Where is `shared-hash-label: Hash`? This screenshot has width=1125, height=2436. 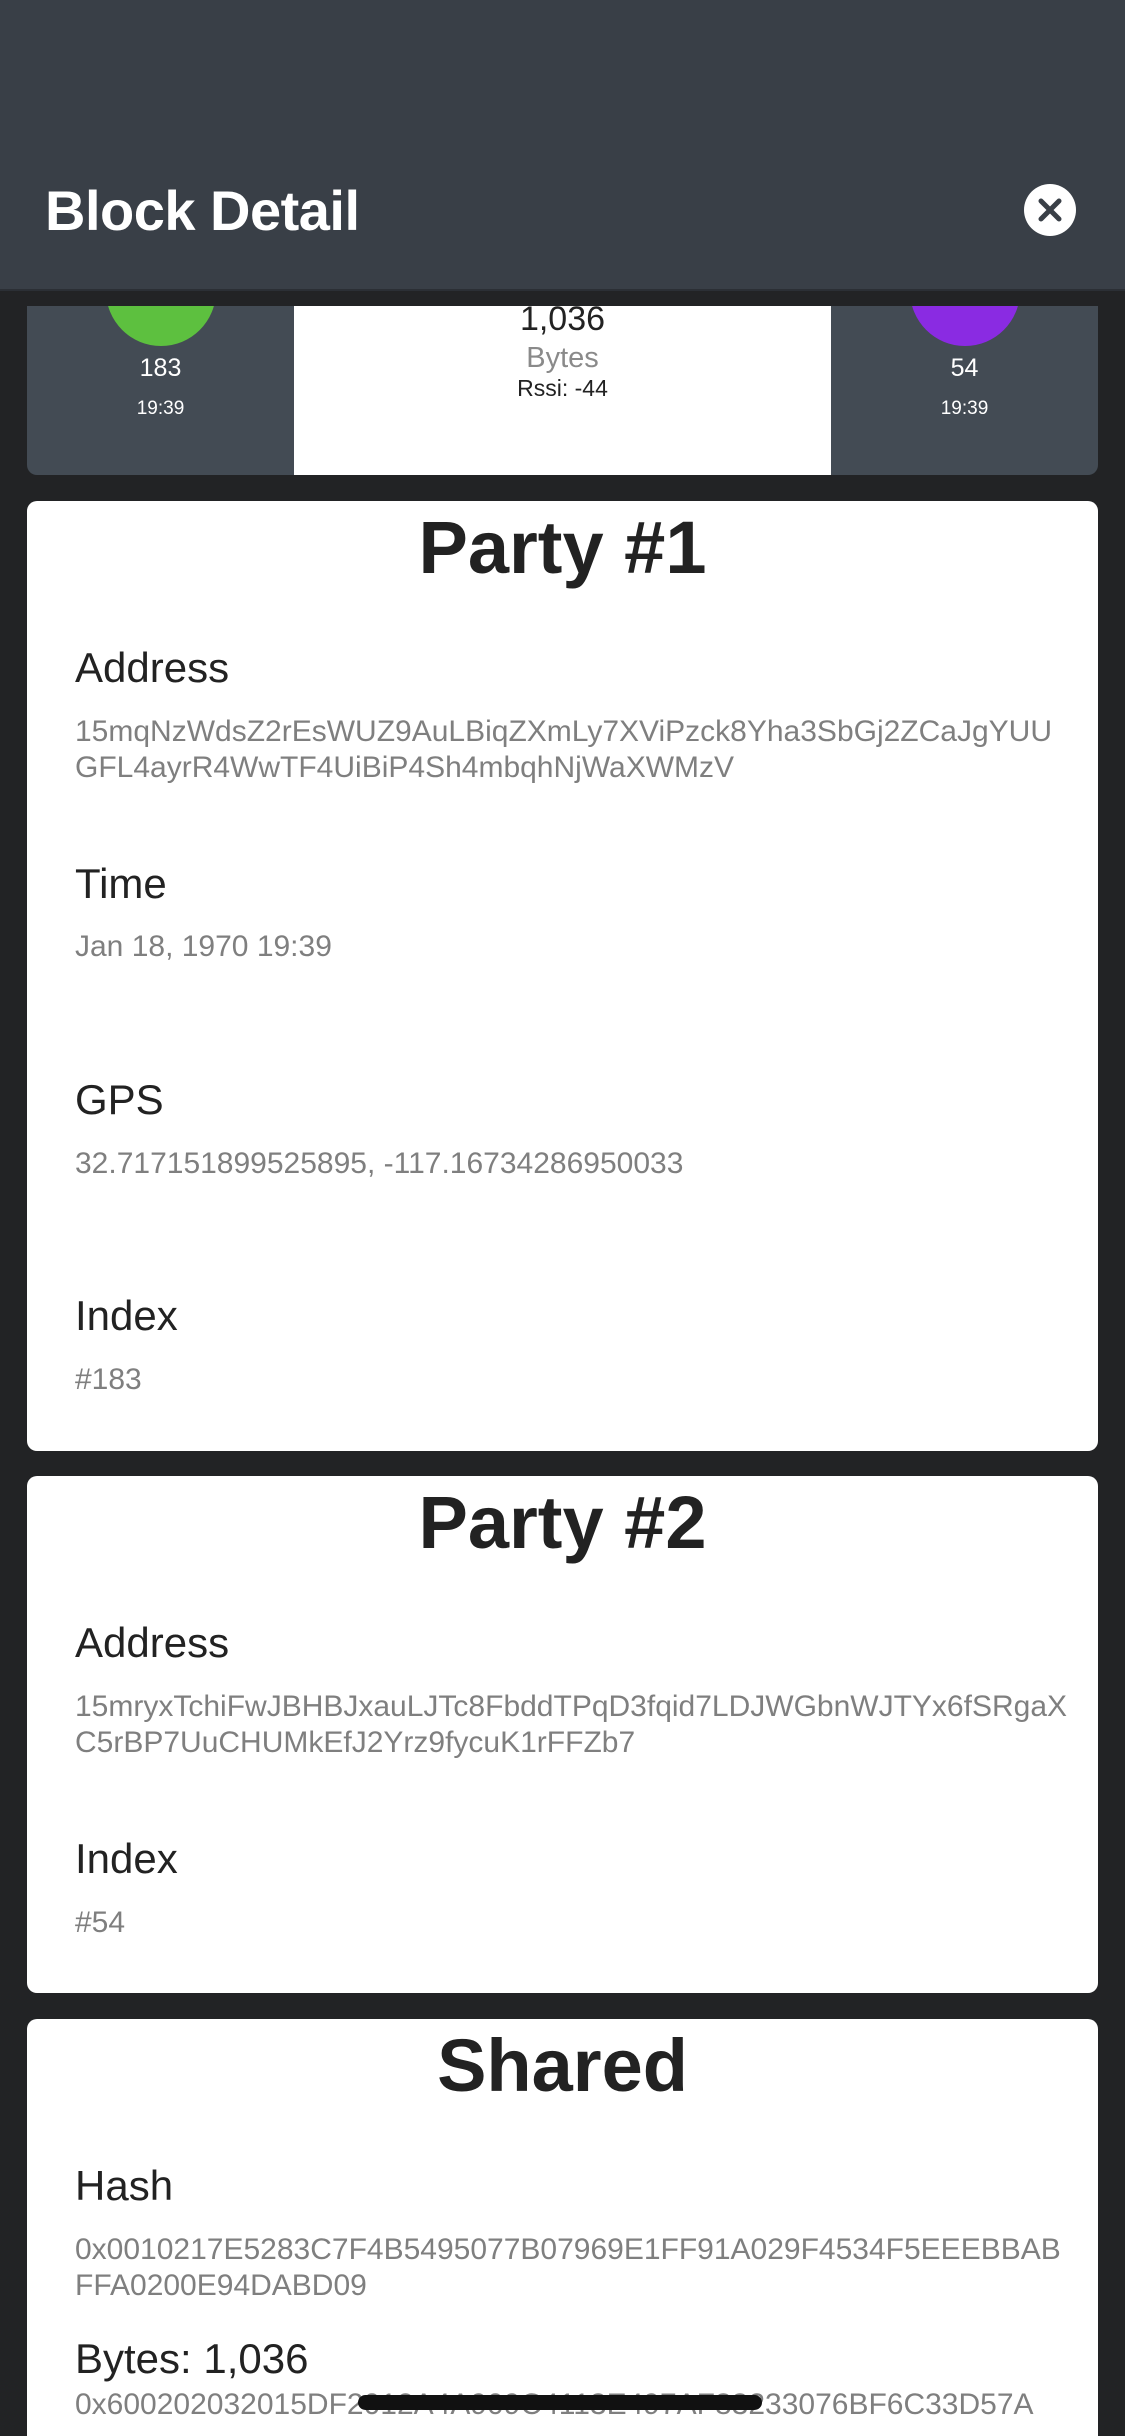
shared-hash-label: Hash is located at coordinates (124, 2185).